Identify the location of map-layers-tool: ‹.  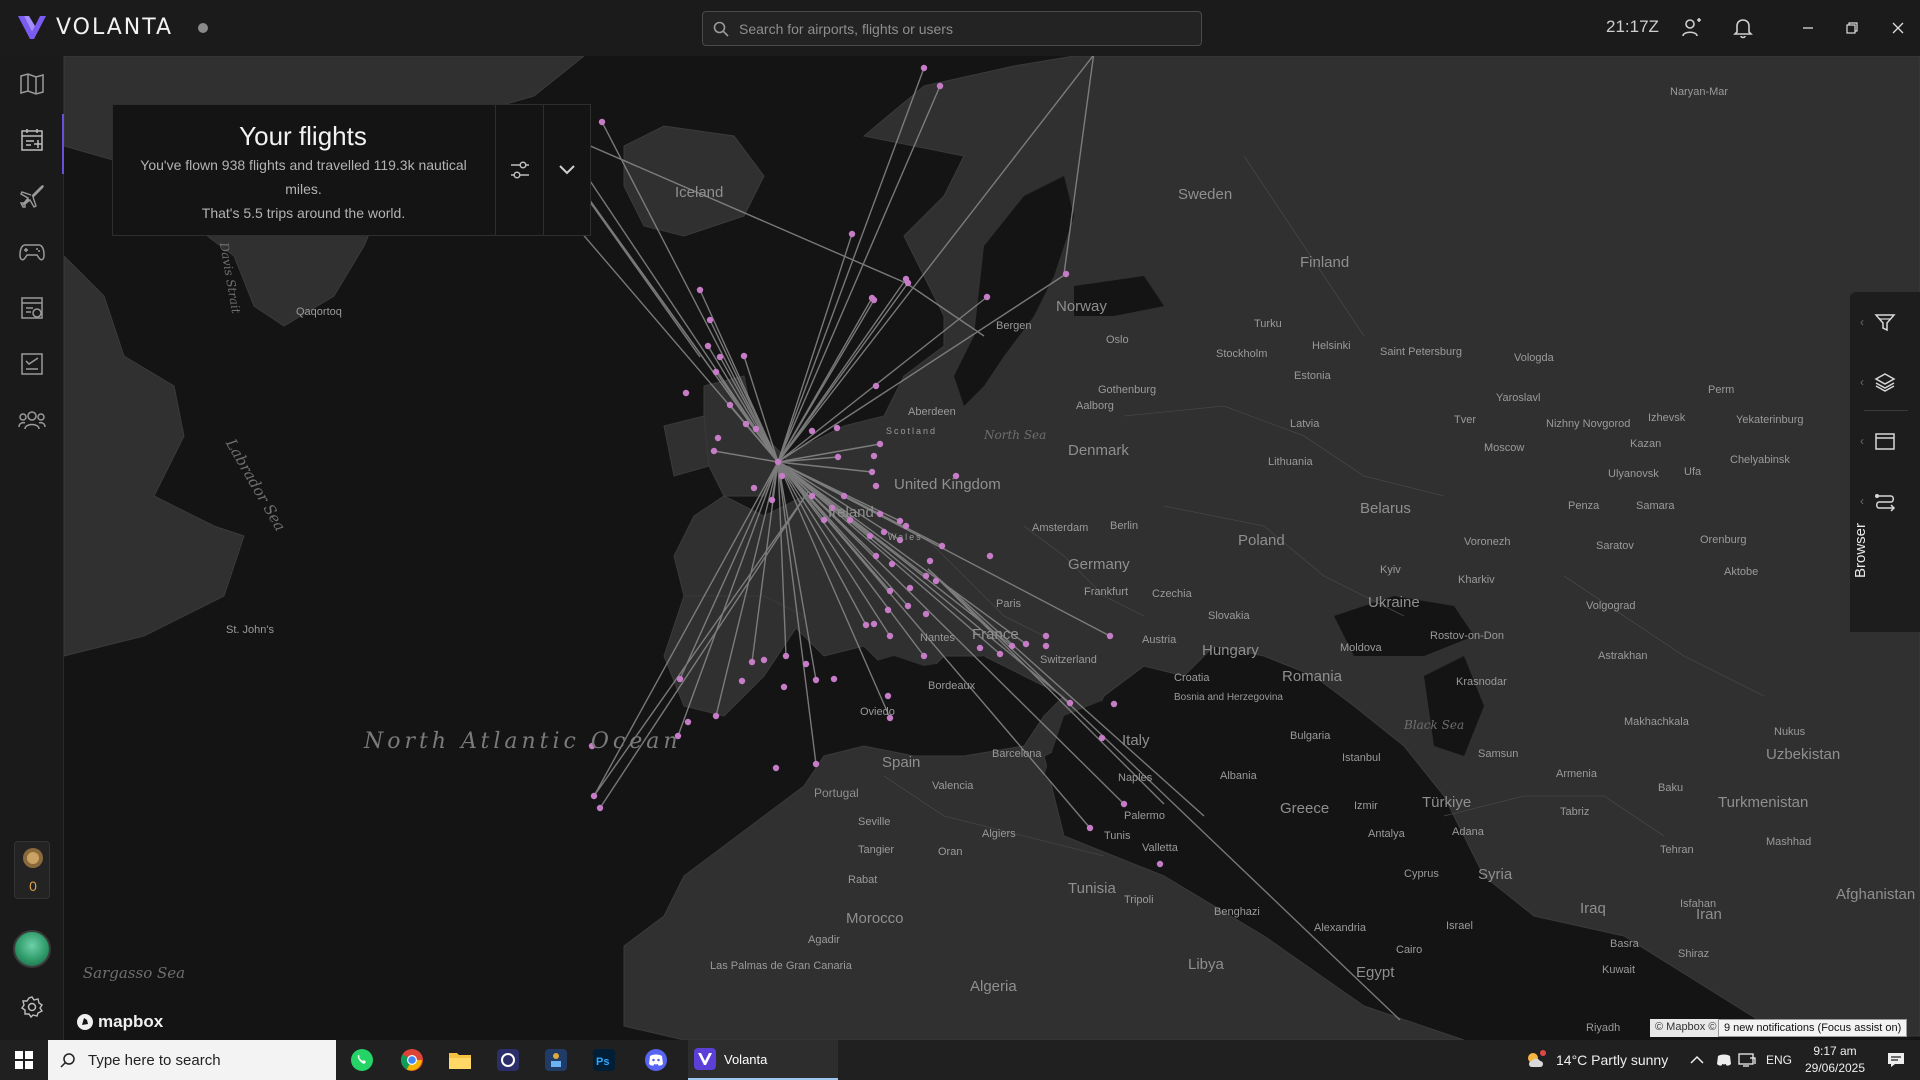
(1885, 382).